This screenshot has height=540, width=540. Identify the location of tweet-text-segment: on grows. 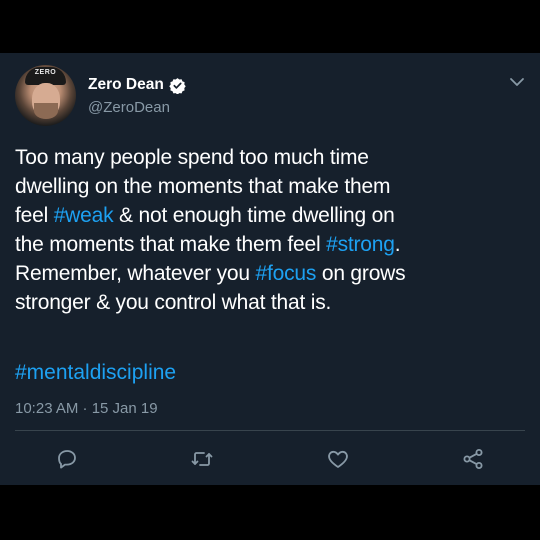
(361, 273).